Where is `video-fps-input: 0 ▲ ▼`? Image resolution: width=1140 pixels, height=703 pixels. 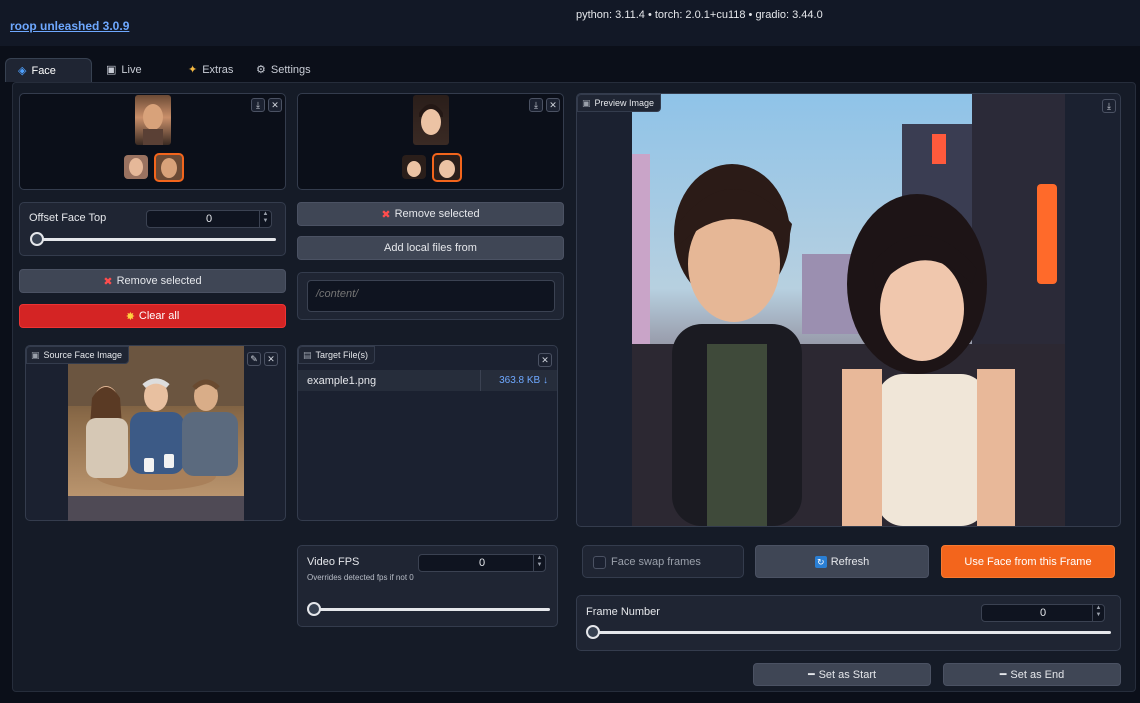
video-fps-input: 0 ▲ ▼ is located at coordinates (482, 563).